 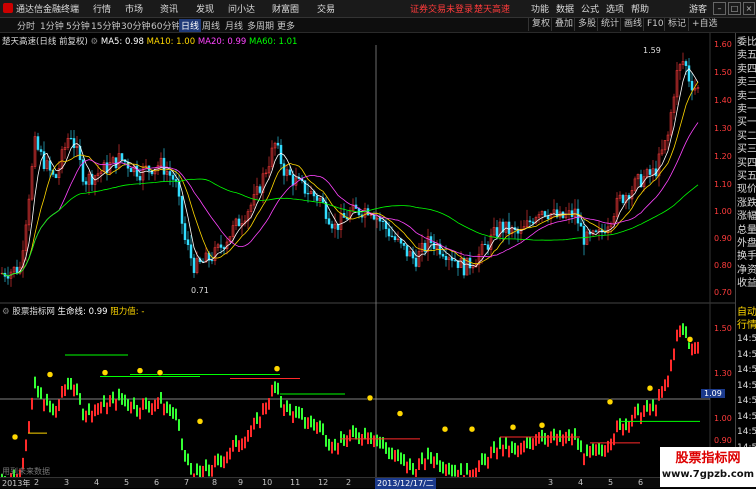 What do you see at coordinates (676, 24) in the screenshot?
I see `mark-button: 标记` at bounding box center [676, 24].